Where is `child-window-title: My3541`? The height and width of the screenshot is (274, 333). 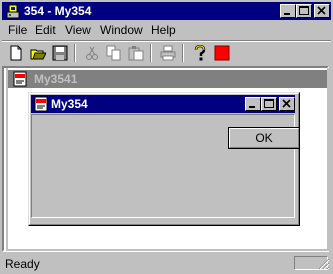
child-window-title: My3541 is located at coordinates (56, 79).